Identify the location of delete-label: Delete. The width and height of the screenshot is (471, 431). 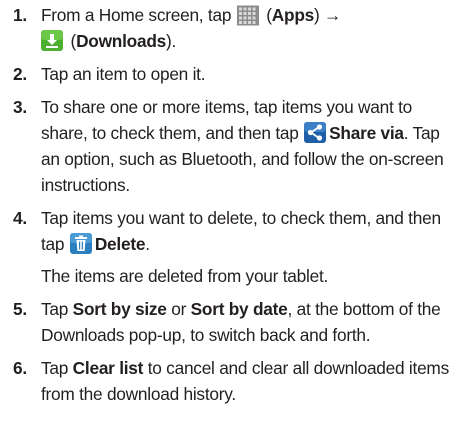
(120, 244).